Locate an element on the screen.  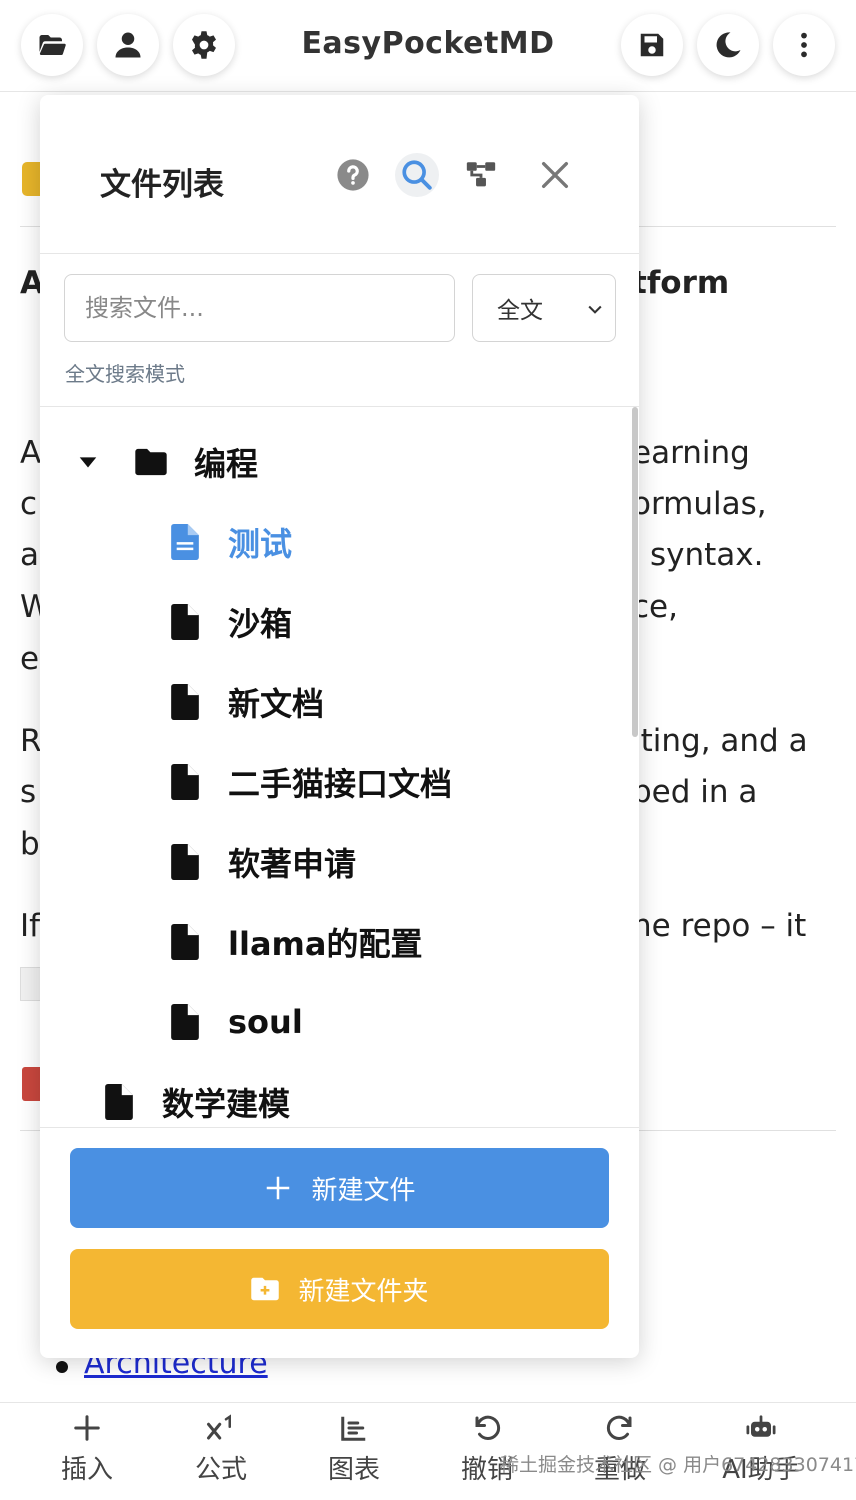
folder-icon is located at coordinates (151, 462).